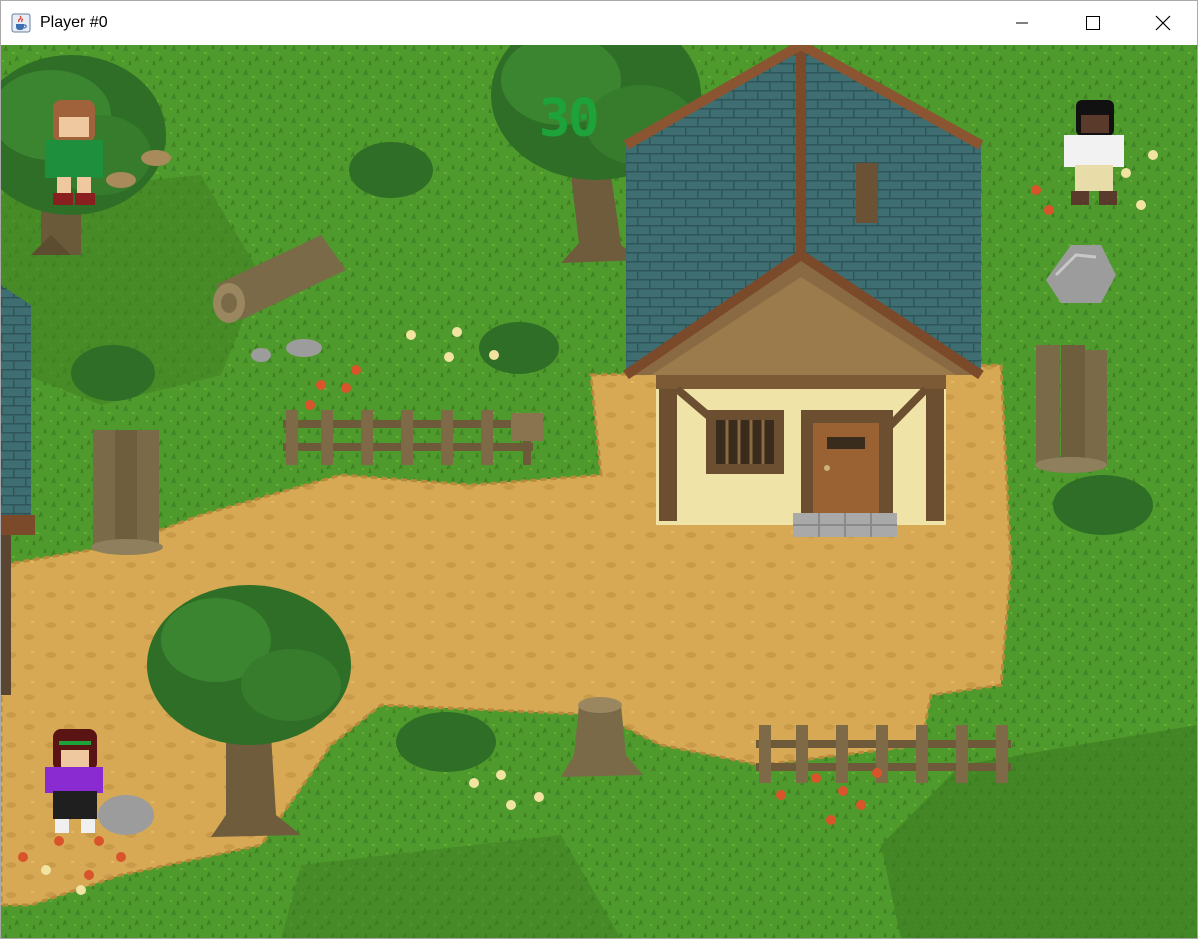  What do you see at coordinates (599, 23) in the screenshot?
I see `title-bar: Player #0` at bounding box center [599, 23].